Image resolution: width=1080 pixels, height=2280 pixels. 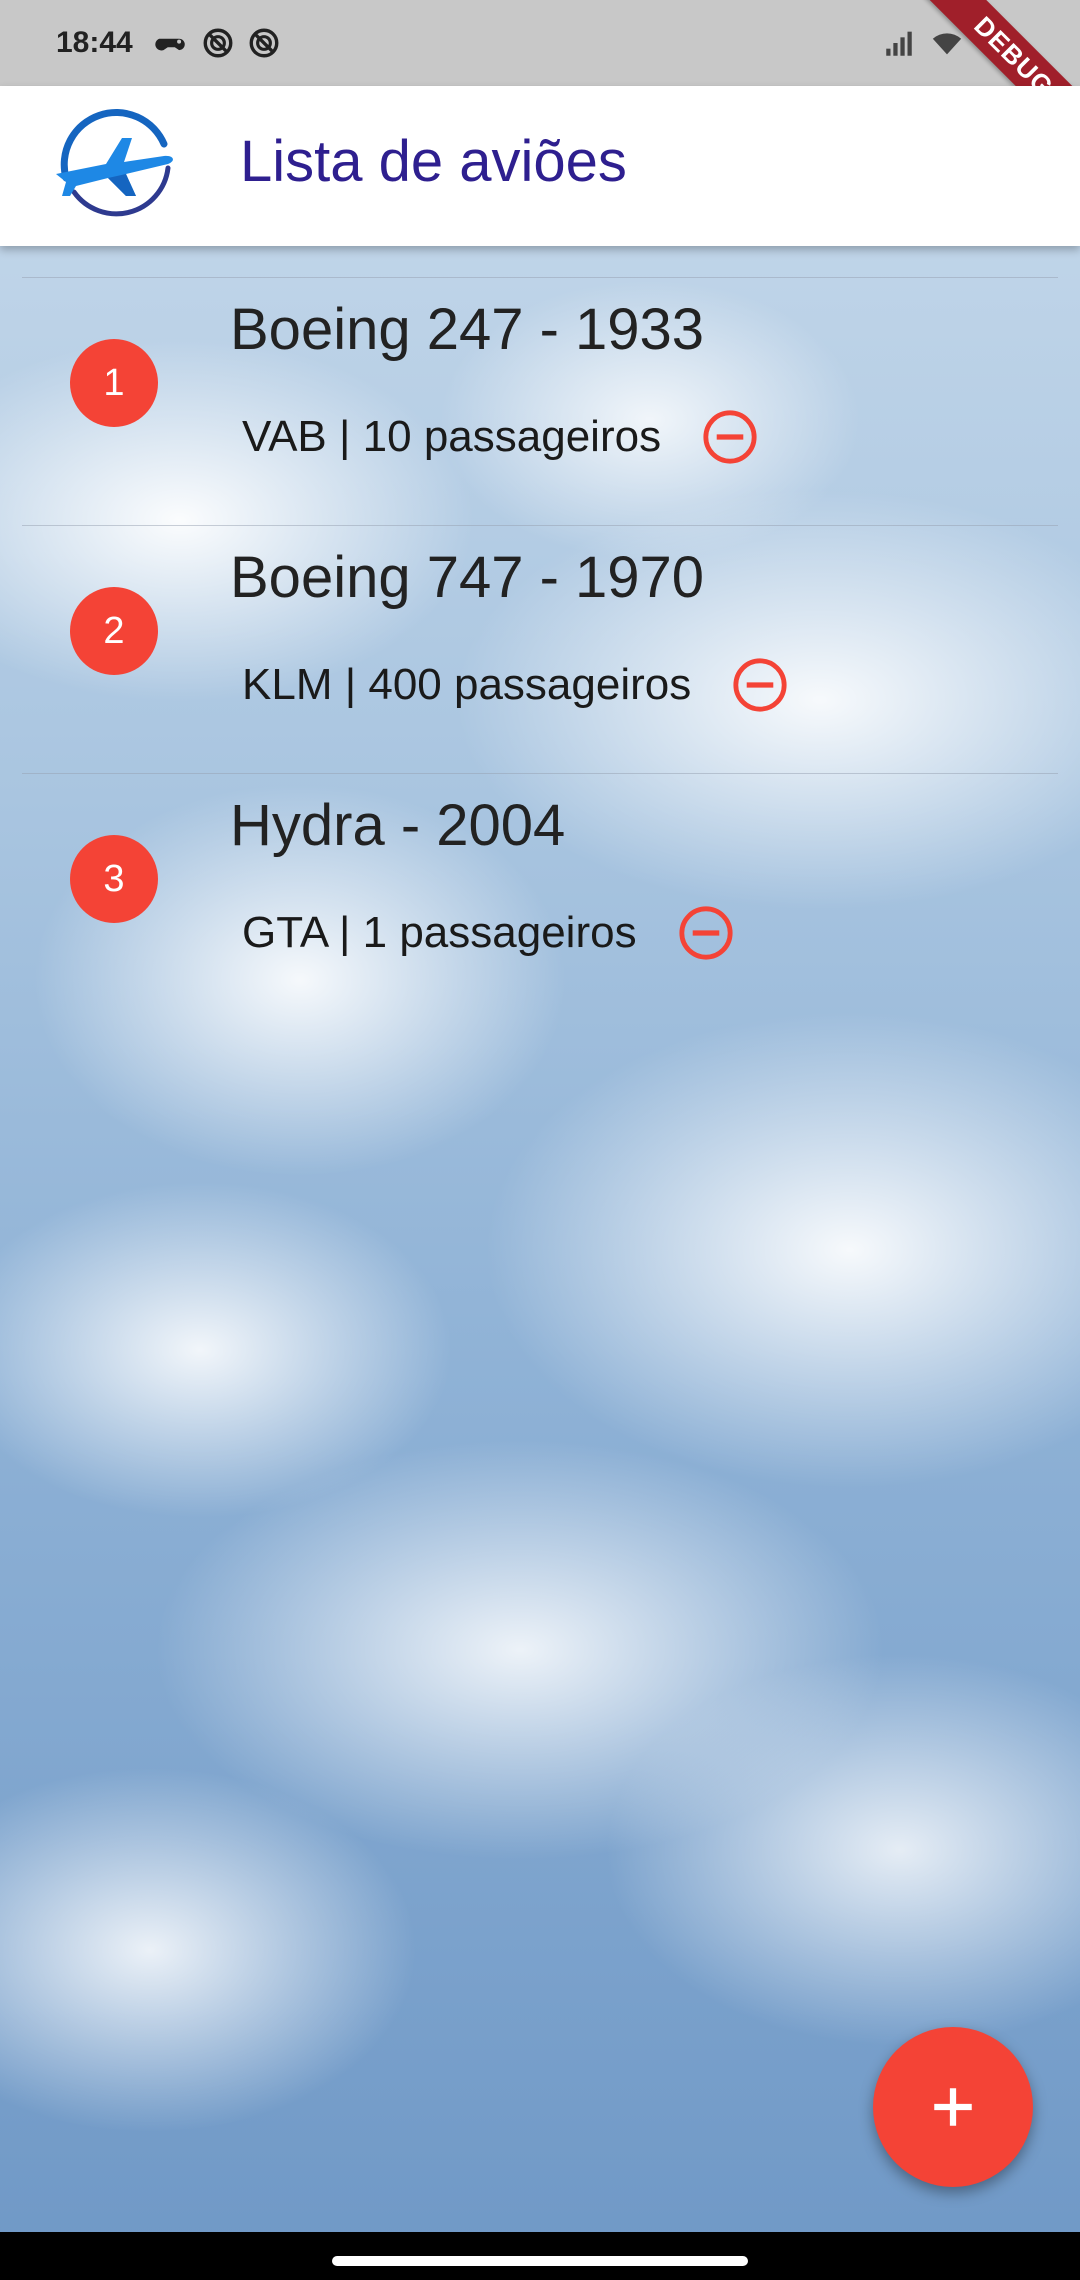 I want to click on index-badge: 1, so click(x=114, y=383).